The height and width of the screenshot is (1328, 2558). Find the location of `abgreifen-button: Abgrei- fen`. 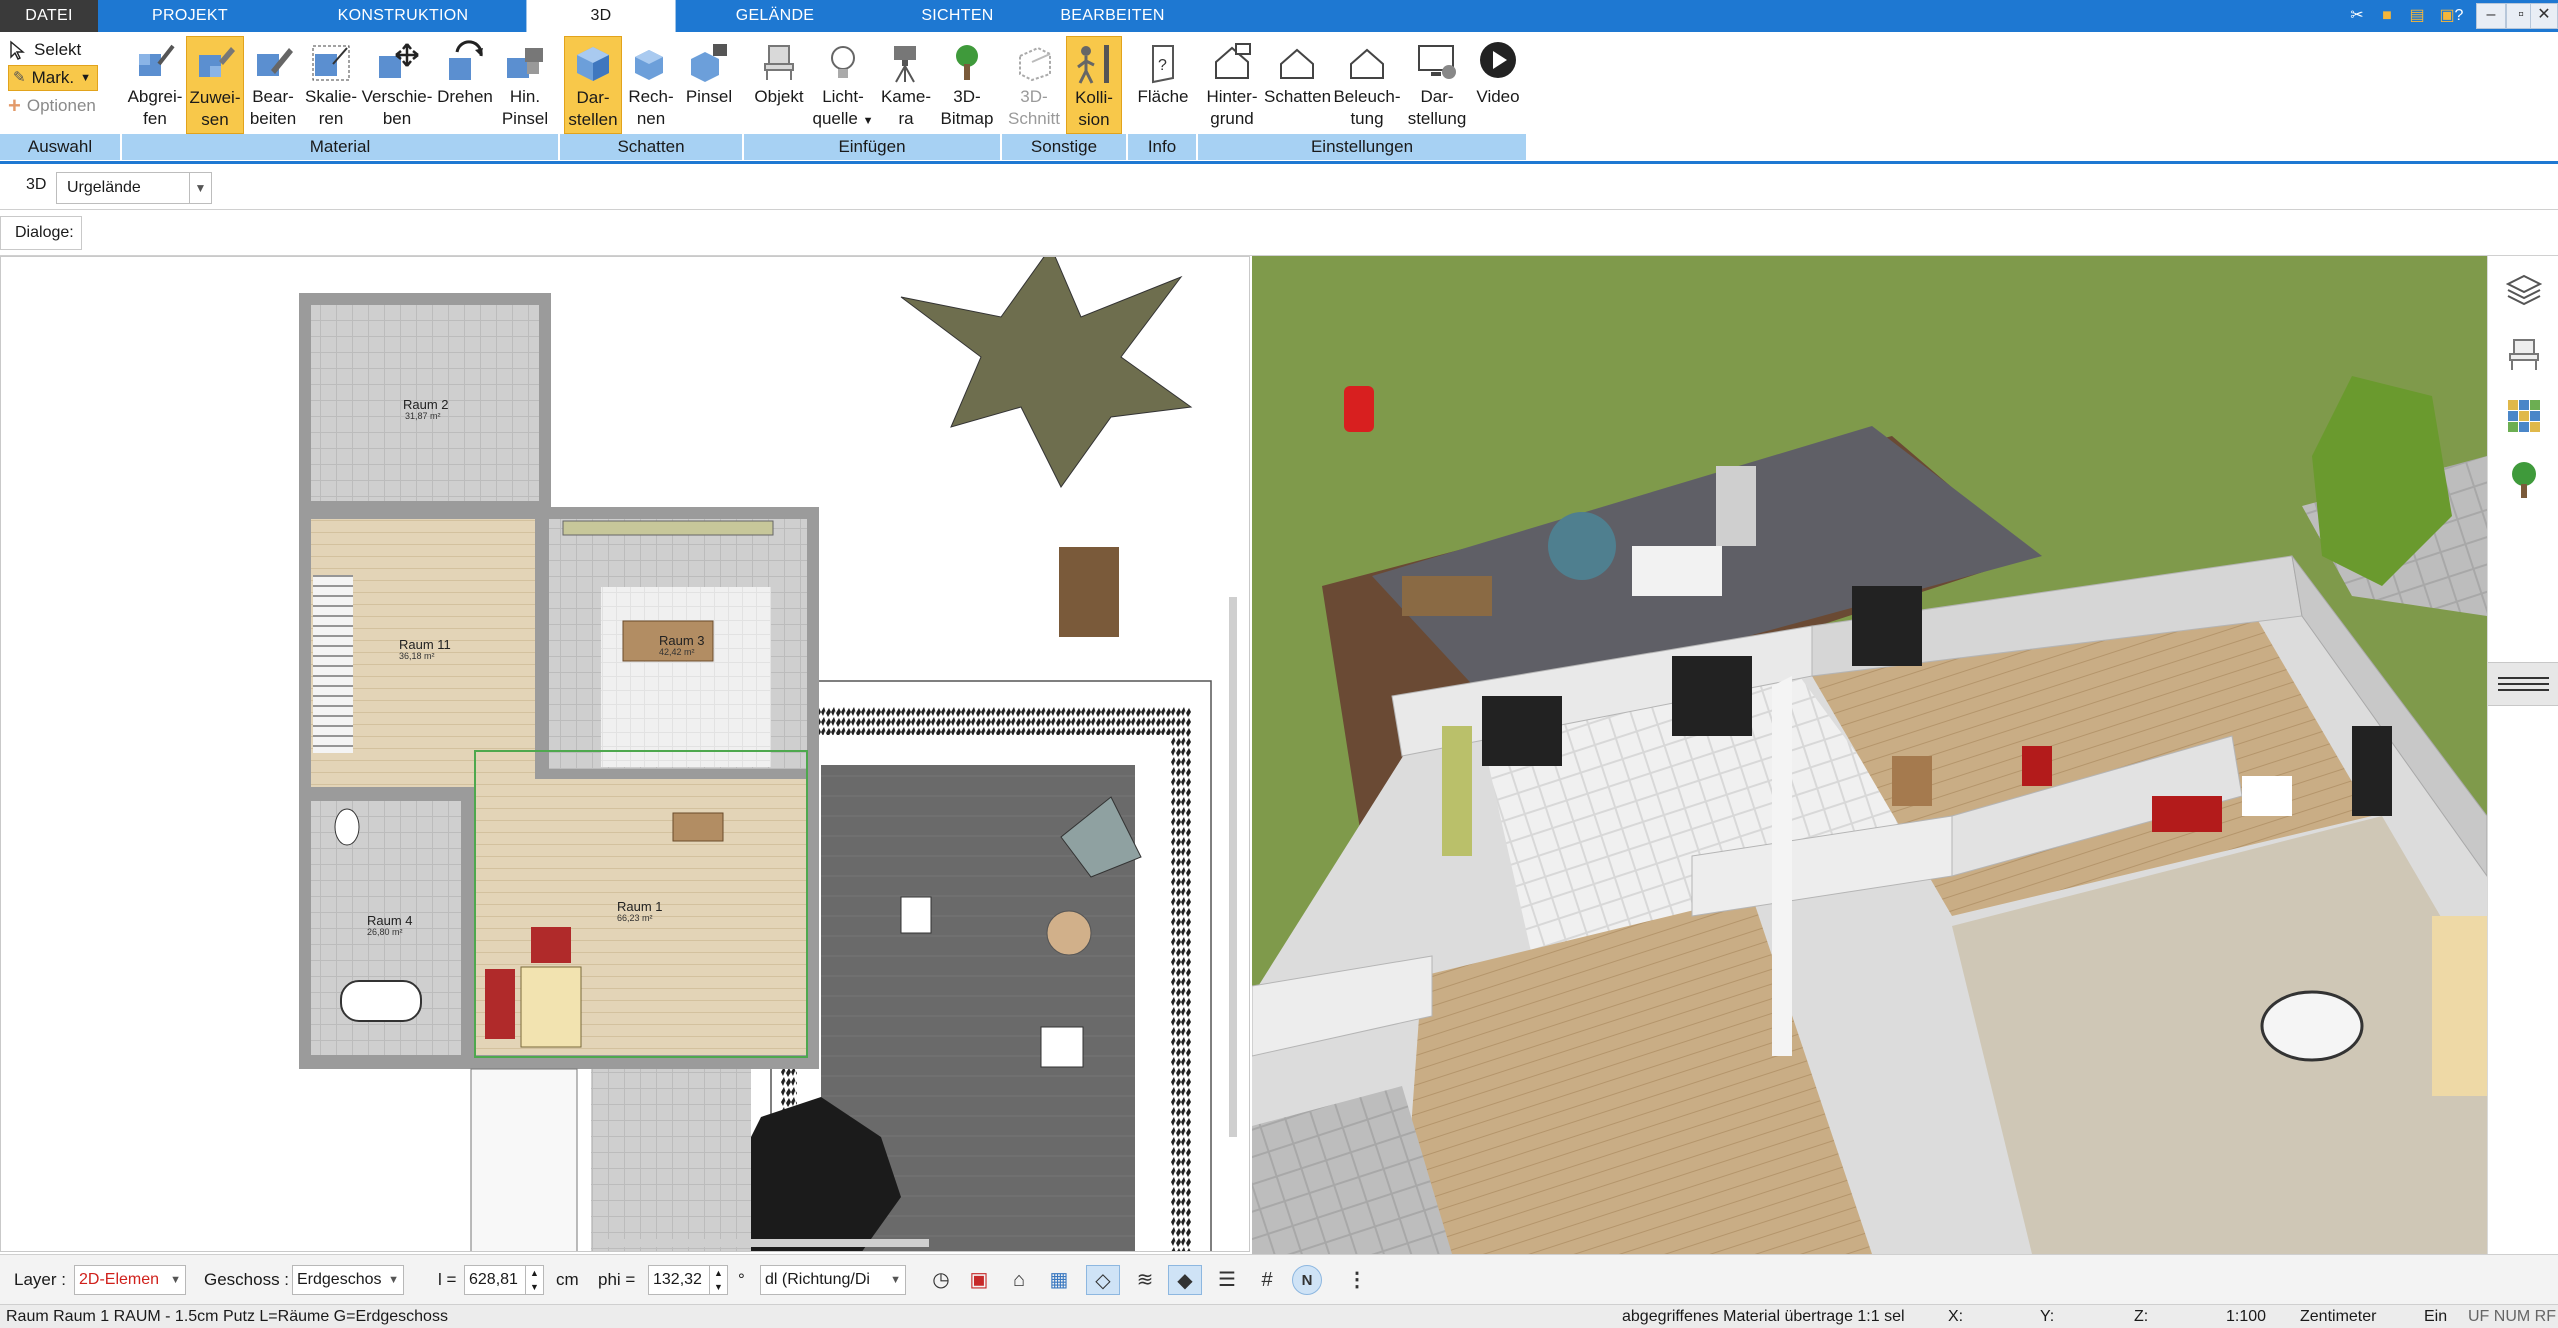

abgreifen-button: Abgrei- fen is located at coordinates (155, 85).